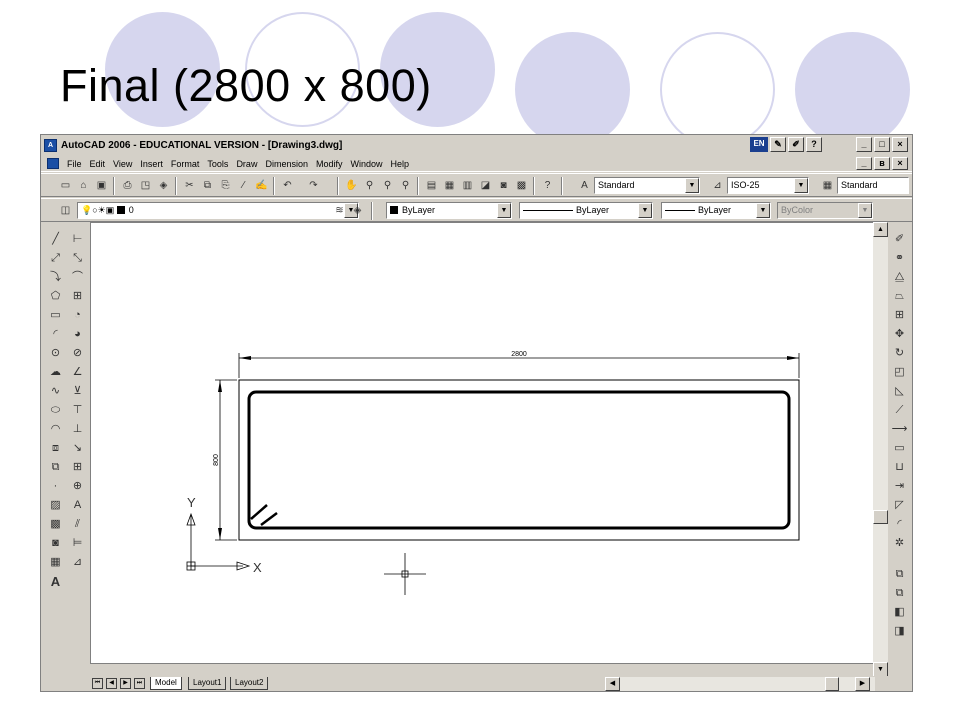  I want to click on extend-icon: ⟶, so click(899, 429).